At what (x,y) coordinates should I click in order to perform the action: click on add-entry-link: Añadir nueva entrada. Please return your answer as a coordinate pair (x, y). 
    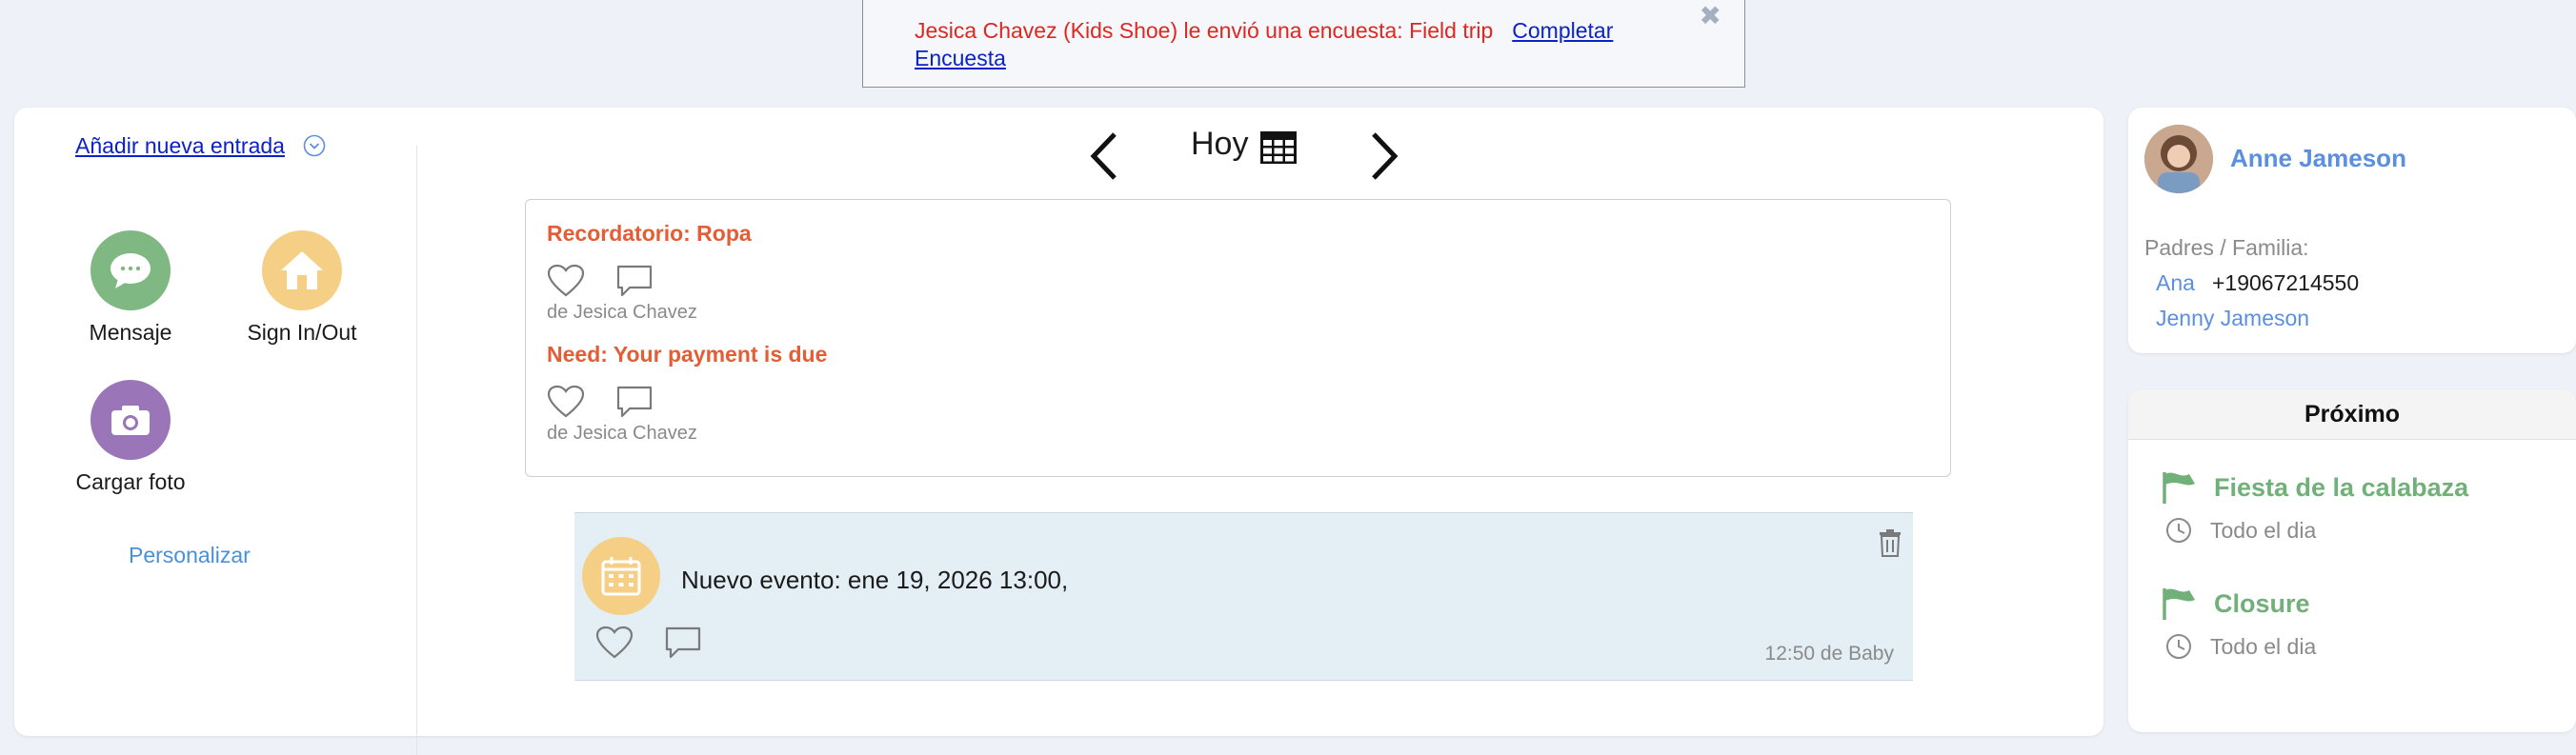
    Looking at the image, I should click on (180, 146).